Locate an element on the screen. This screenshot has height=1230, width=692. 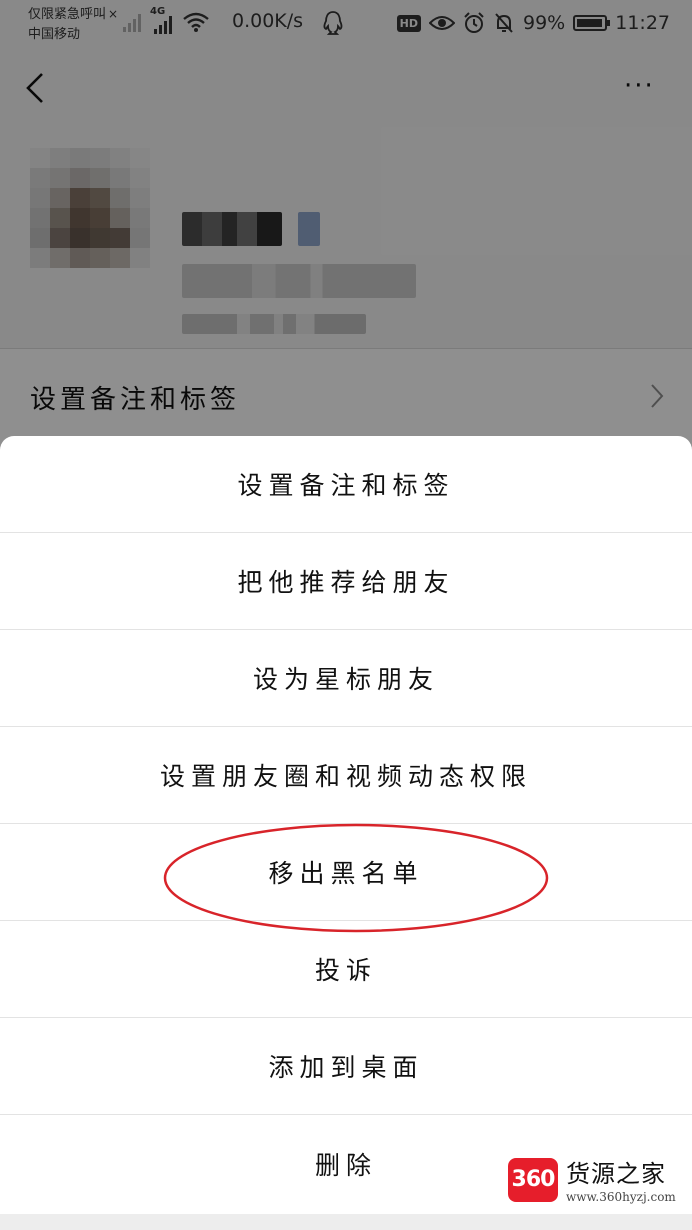
sheet-item-label: 设置朋友圈和视频动态权限 is located at coordinates (345, 776).